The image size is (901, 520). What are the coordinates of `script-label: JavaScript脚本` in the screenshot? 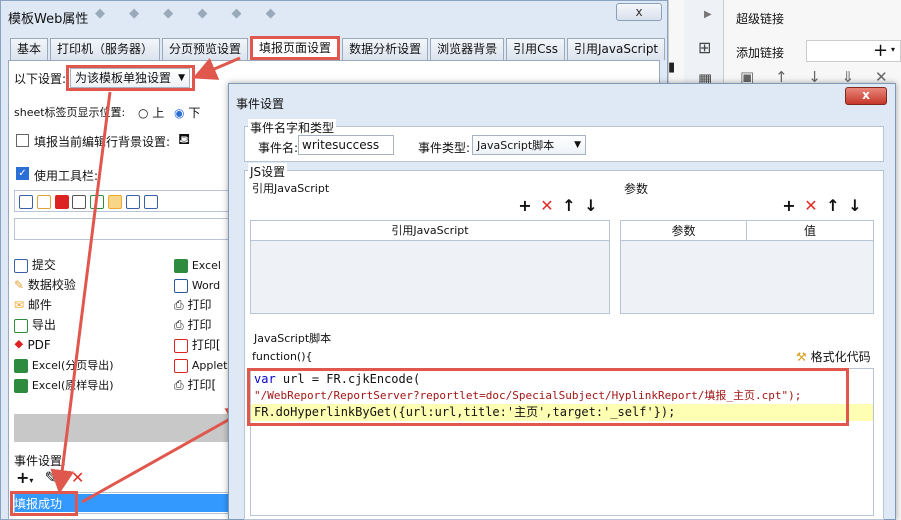 It's located at (293, 338).